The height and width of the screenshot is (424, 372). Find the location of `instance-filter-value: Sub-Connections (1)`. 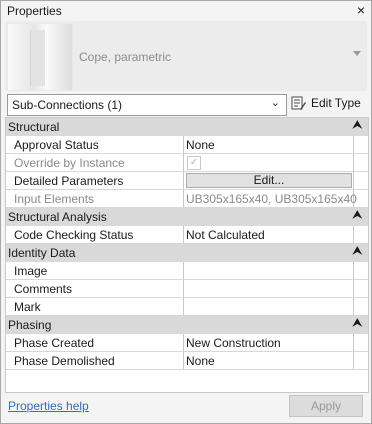

instance-filter-value: Sub-Connections (1) is located at coordinates (67, 105).